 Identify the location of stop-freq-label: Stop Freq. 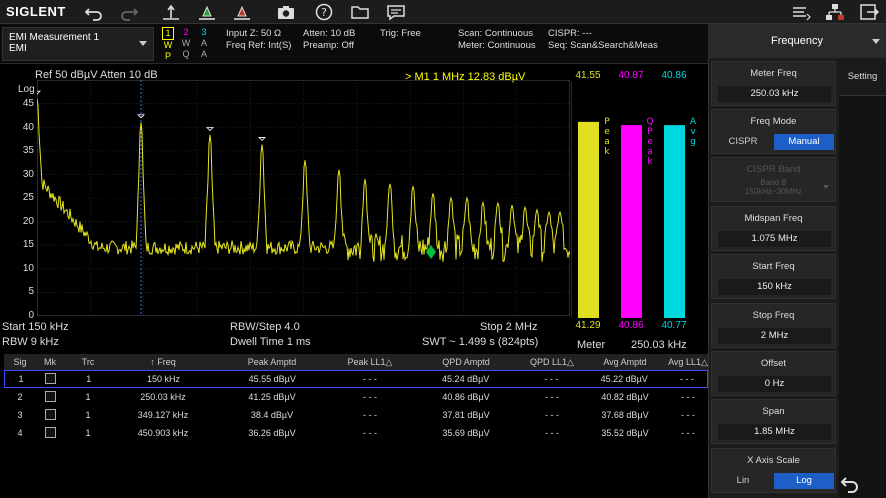
(773, 315).